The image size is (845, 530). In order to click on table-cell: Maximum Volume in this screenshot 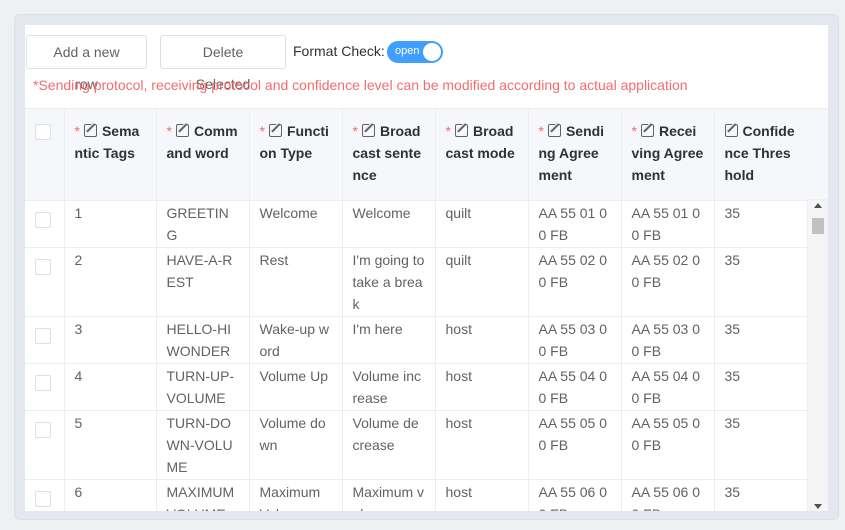, I will do `click(296, 495)`.